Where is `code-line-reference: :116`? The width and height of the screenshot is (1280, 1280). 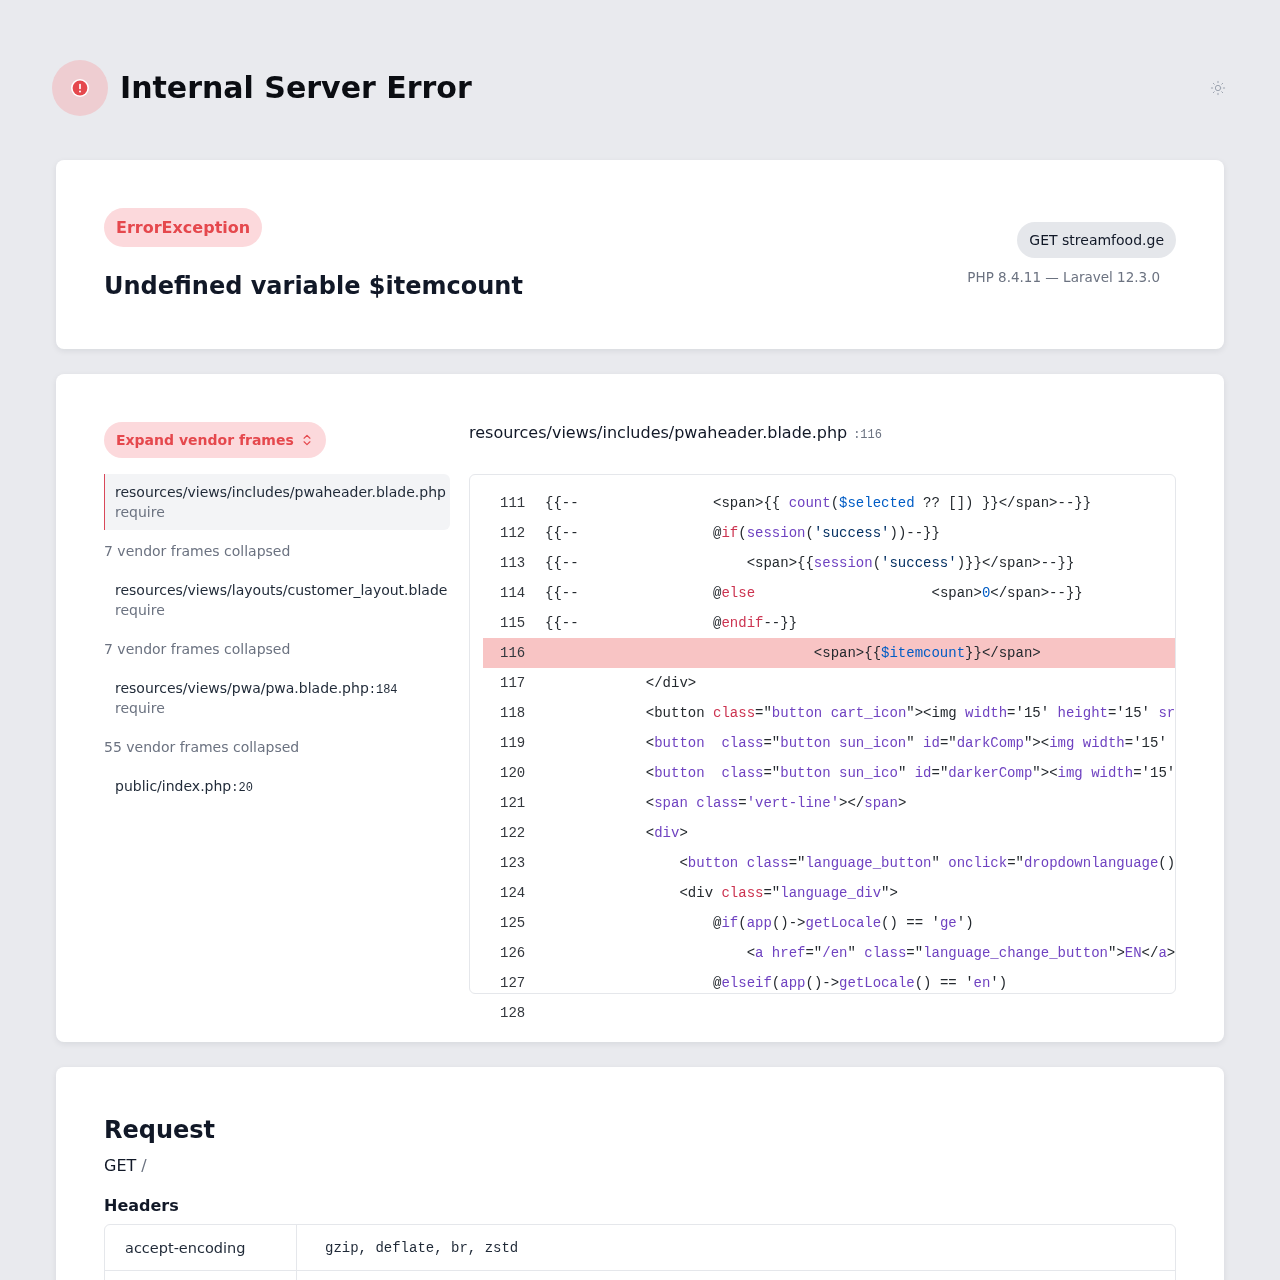
code-line-reference: :116 is located at coordinates (867, 435).